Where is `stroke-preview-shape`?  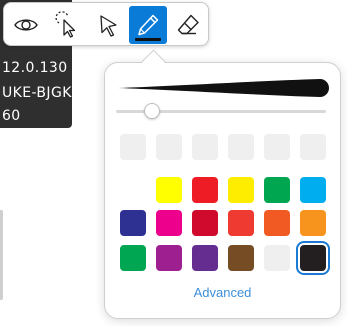
stroke-preview-shape is located at coordinates (223, 88).